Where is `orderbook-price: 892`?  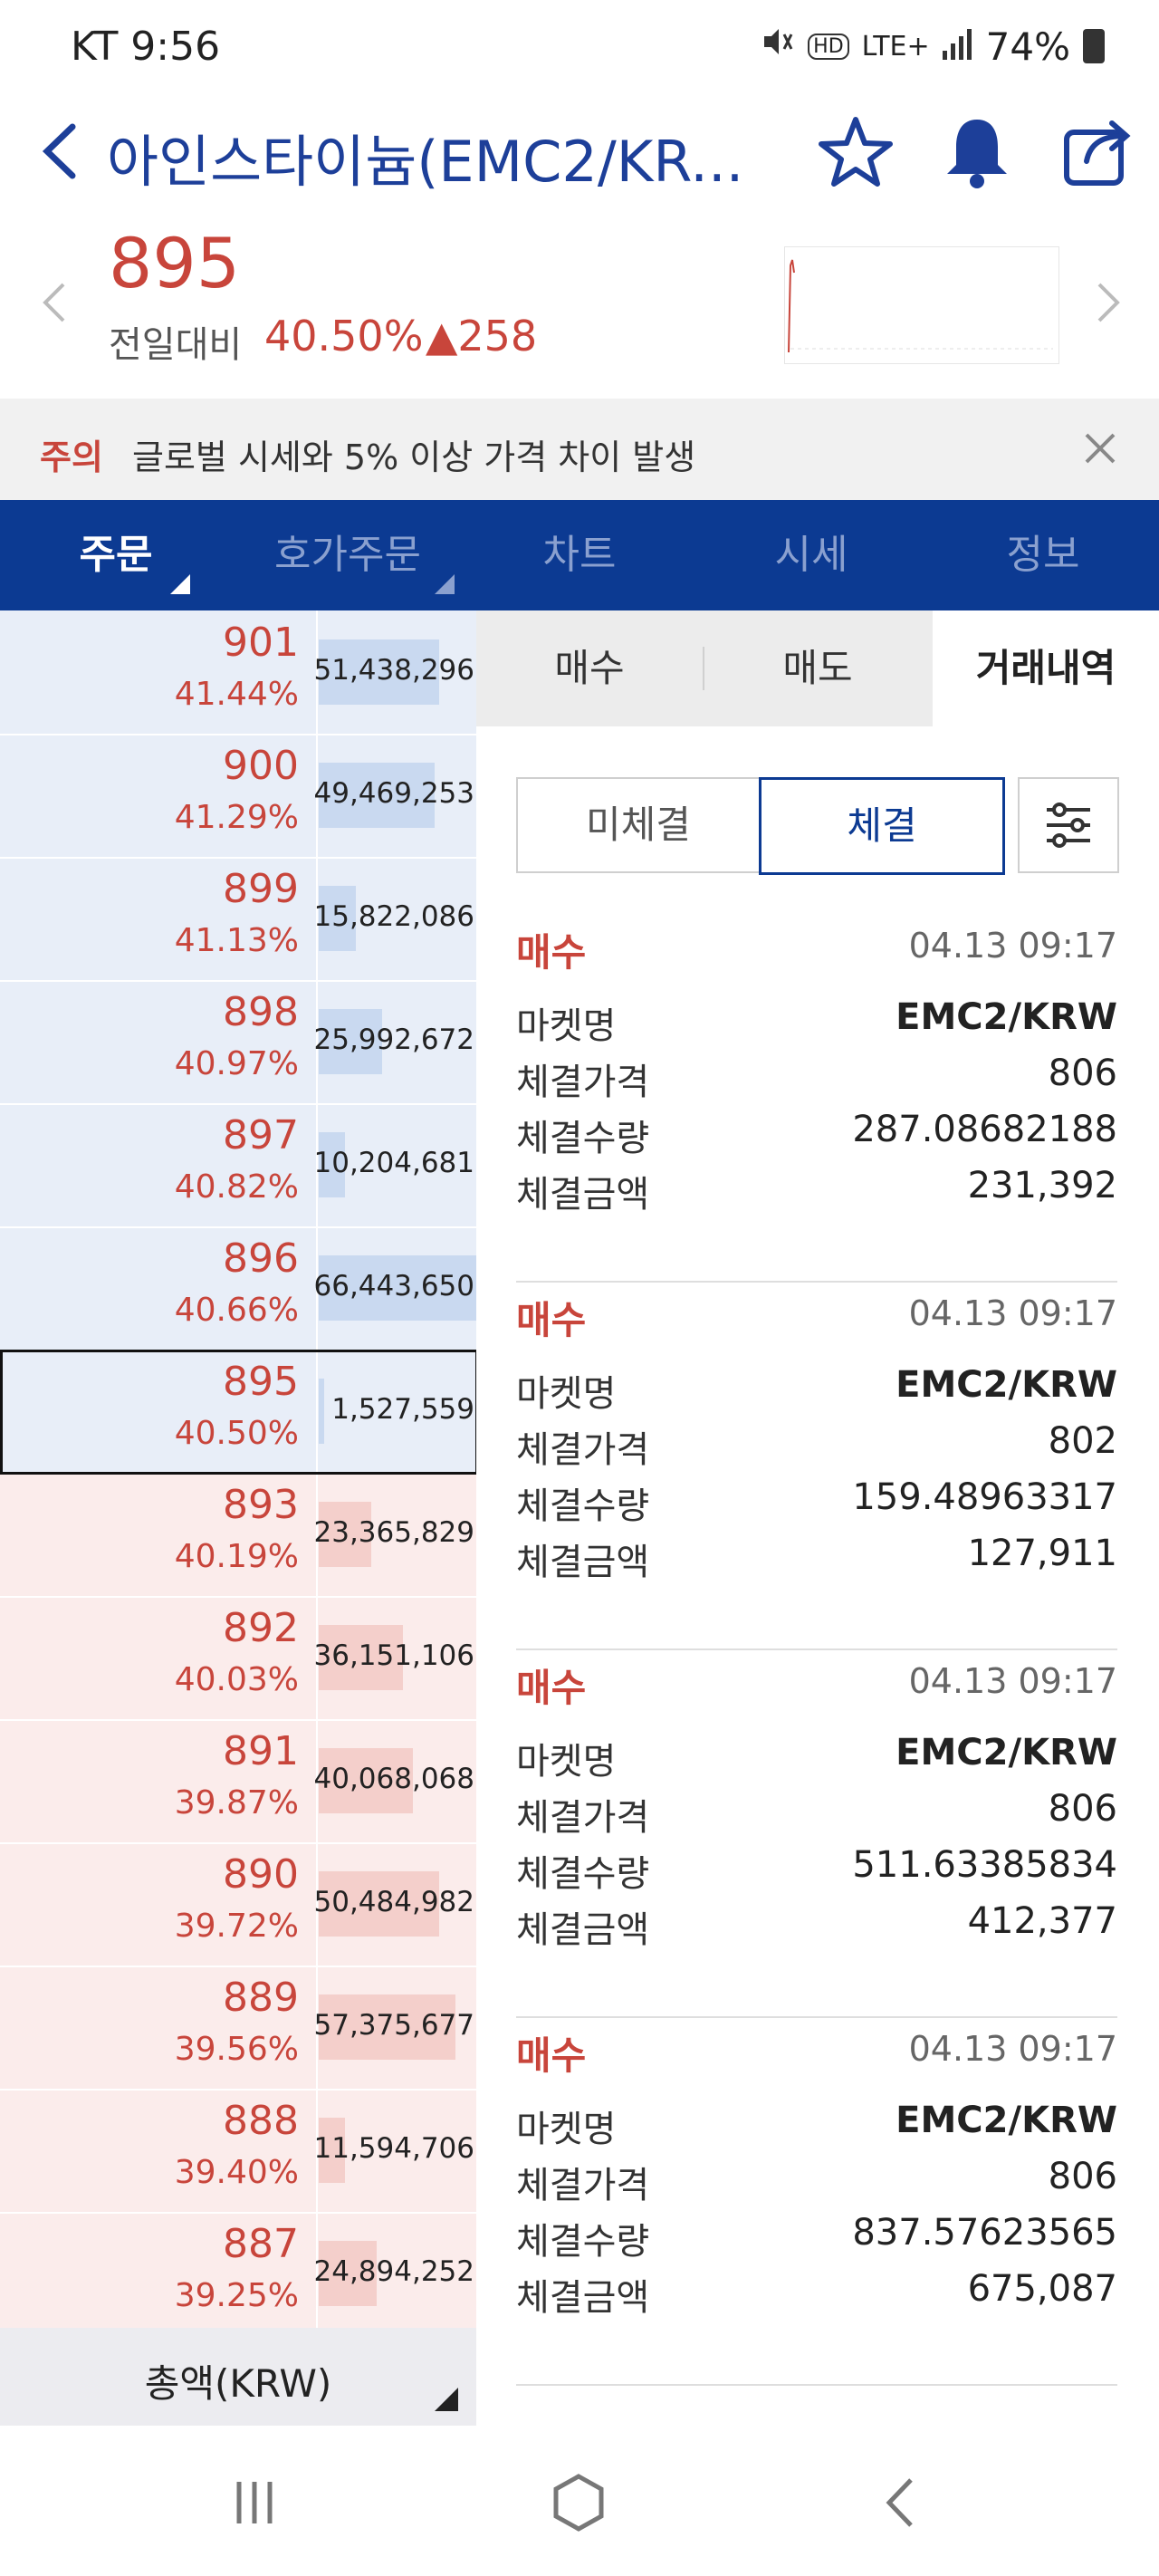 orderbook-price: 892 is located at coordinates (261, 1628).